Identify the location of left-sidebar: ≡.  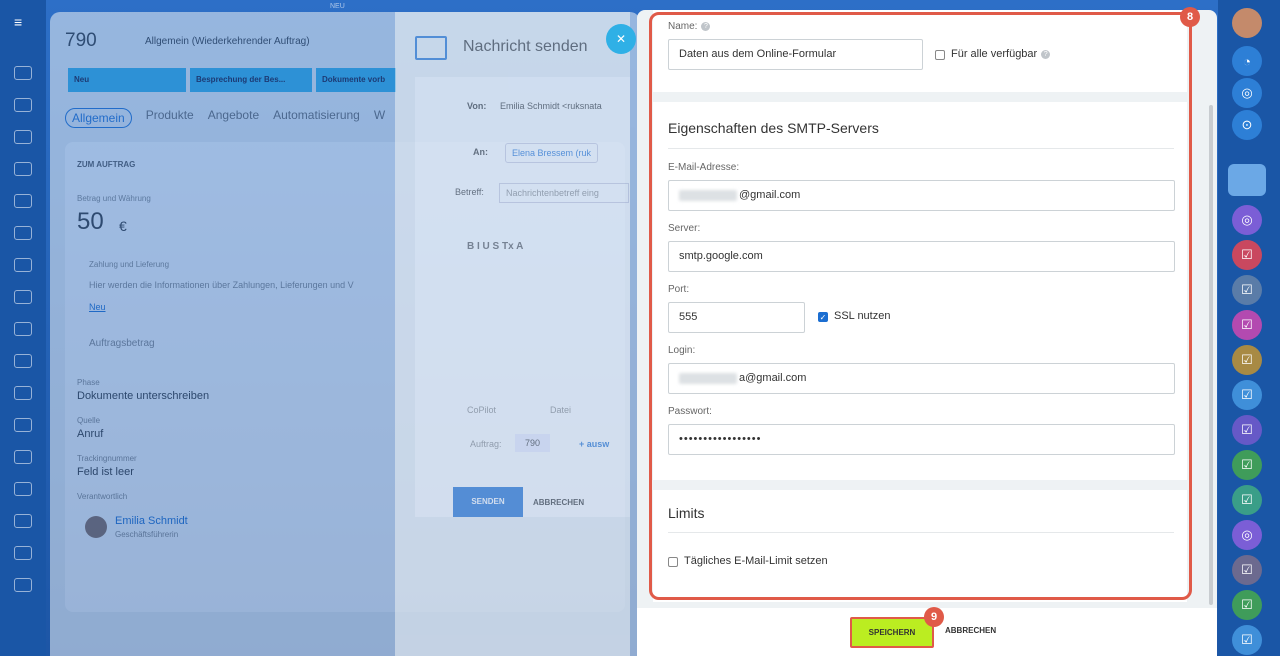
(23, 328).